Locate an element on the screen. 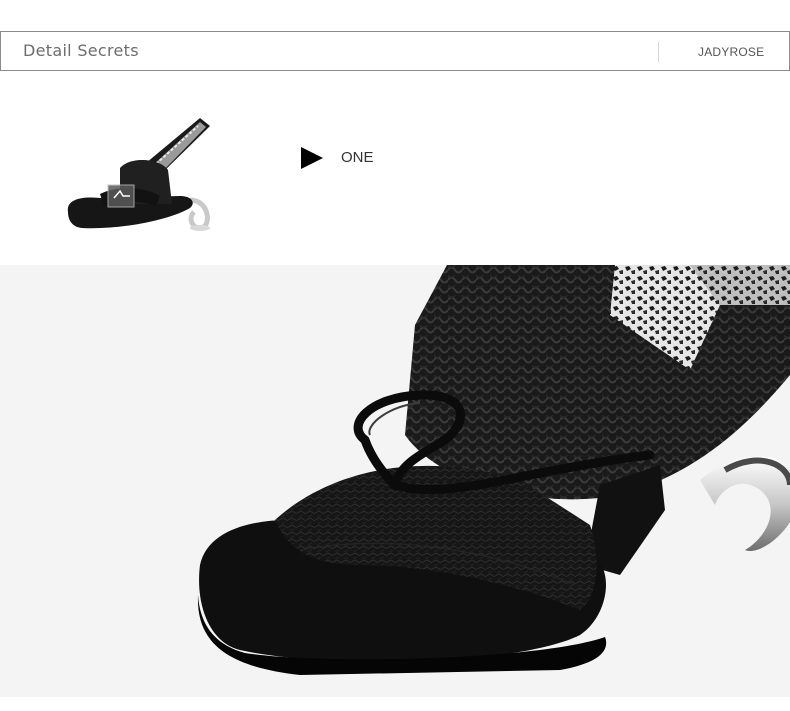  header-divider is located at coordinates (658, 52).